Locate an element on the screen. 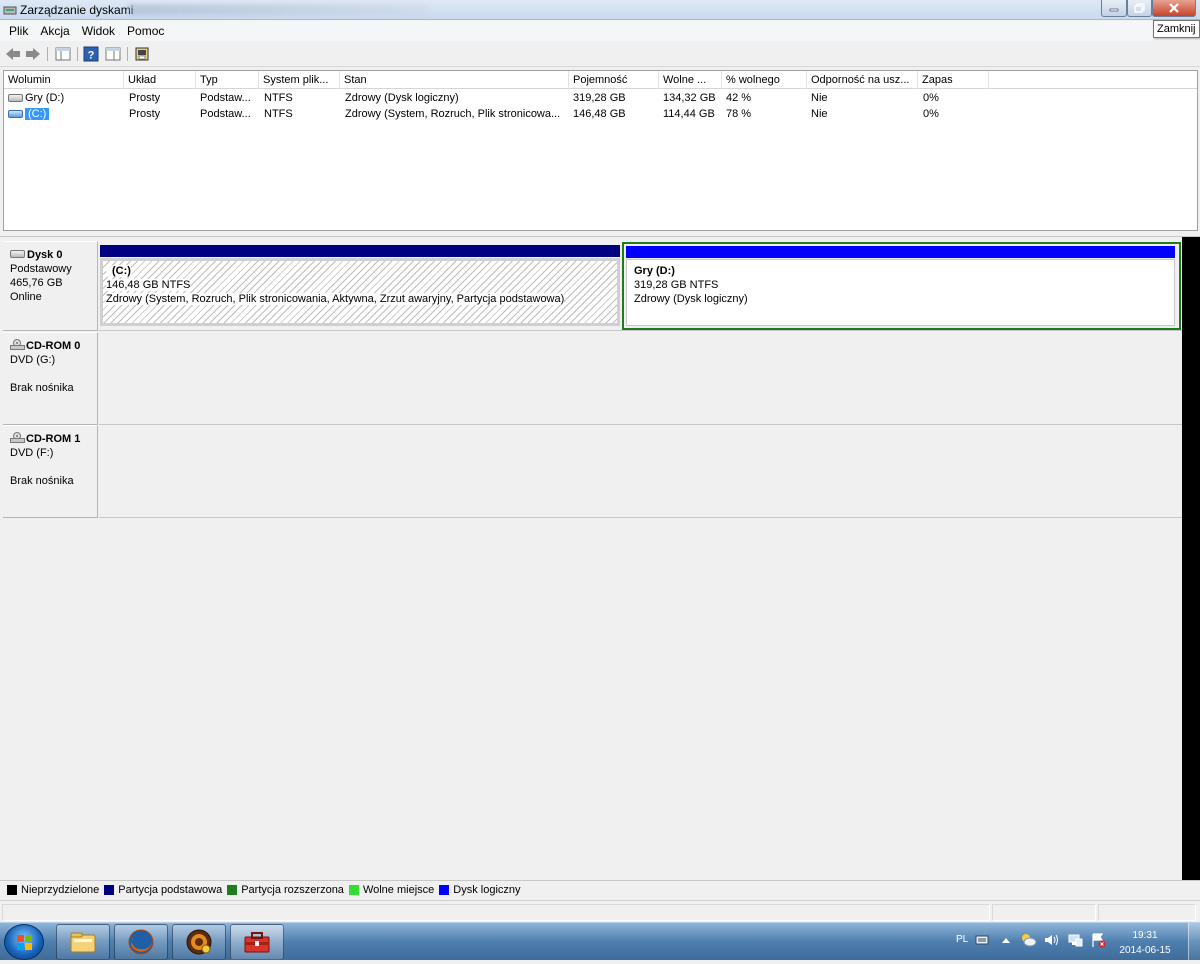 The width and height of the screenshot is (1200, 964). show-hidden-icons-icon is located at coordinates (1006, 942).